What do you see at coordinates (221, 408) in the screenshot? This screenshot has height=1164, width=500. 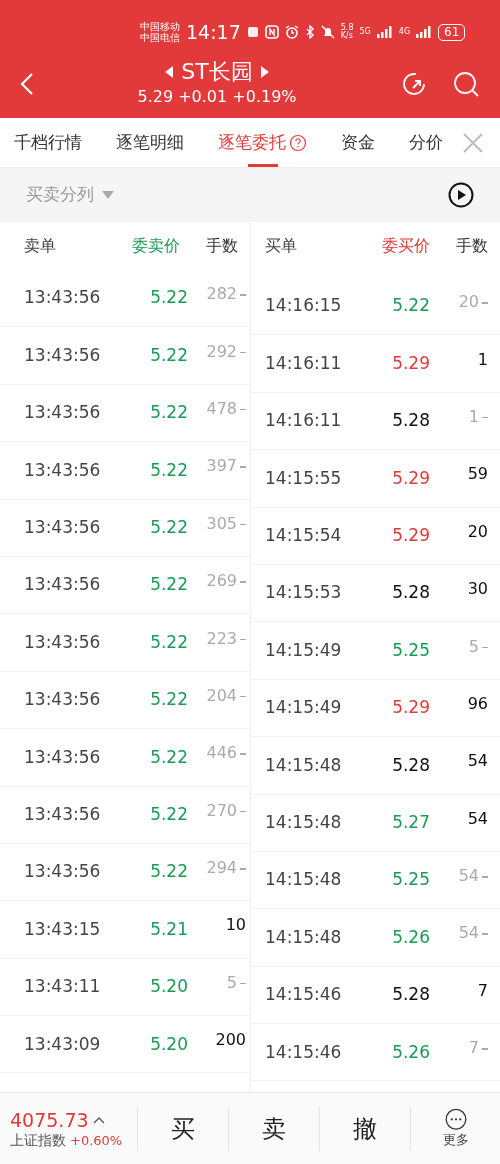 I see `quantity-cell-text: 478` at bounding box center [221, 408].